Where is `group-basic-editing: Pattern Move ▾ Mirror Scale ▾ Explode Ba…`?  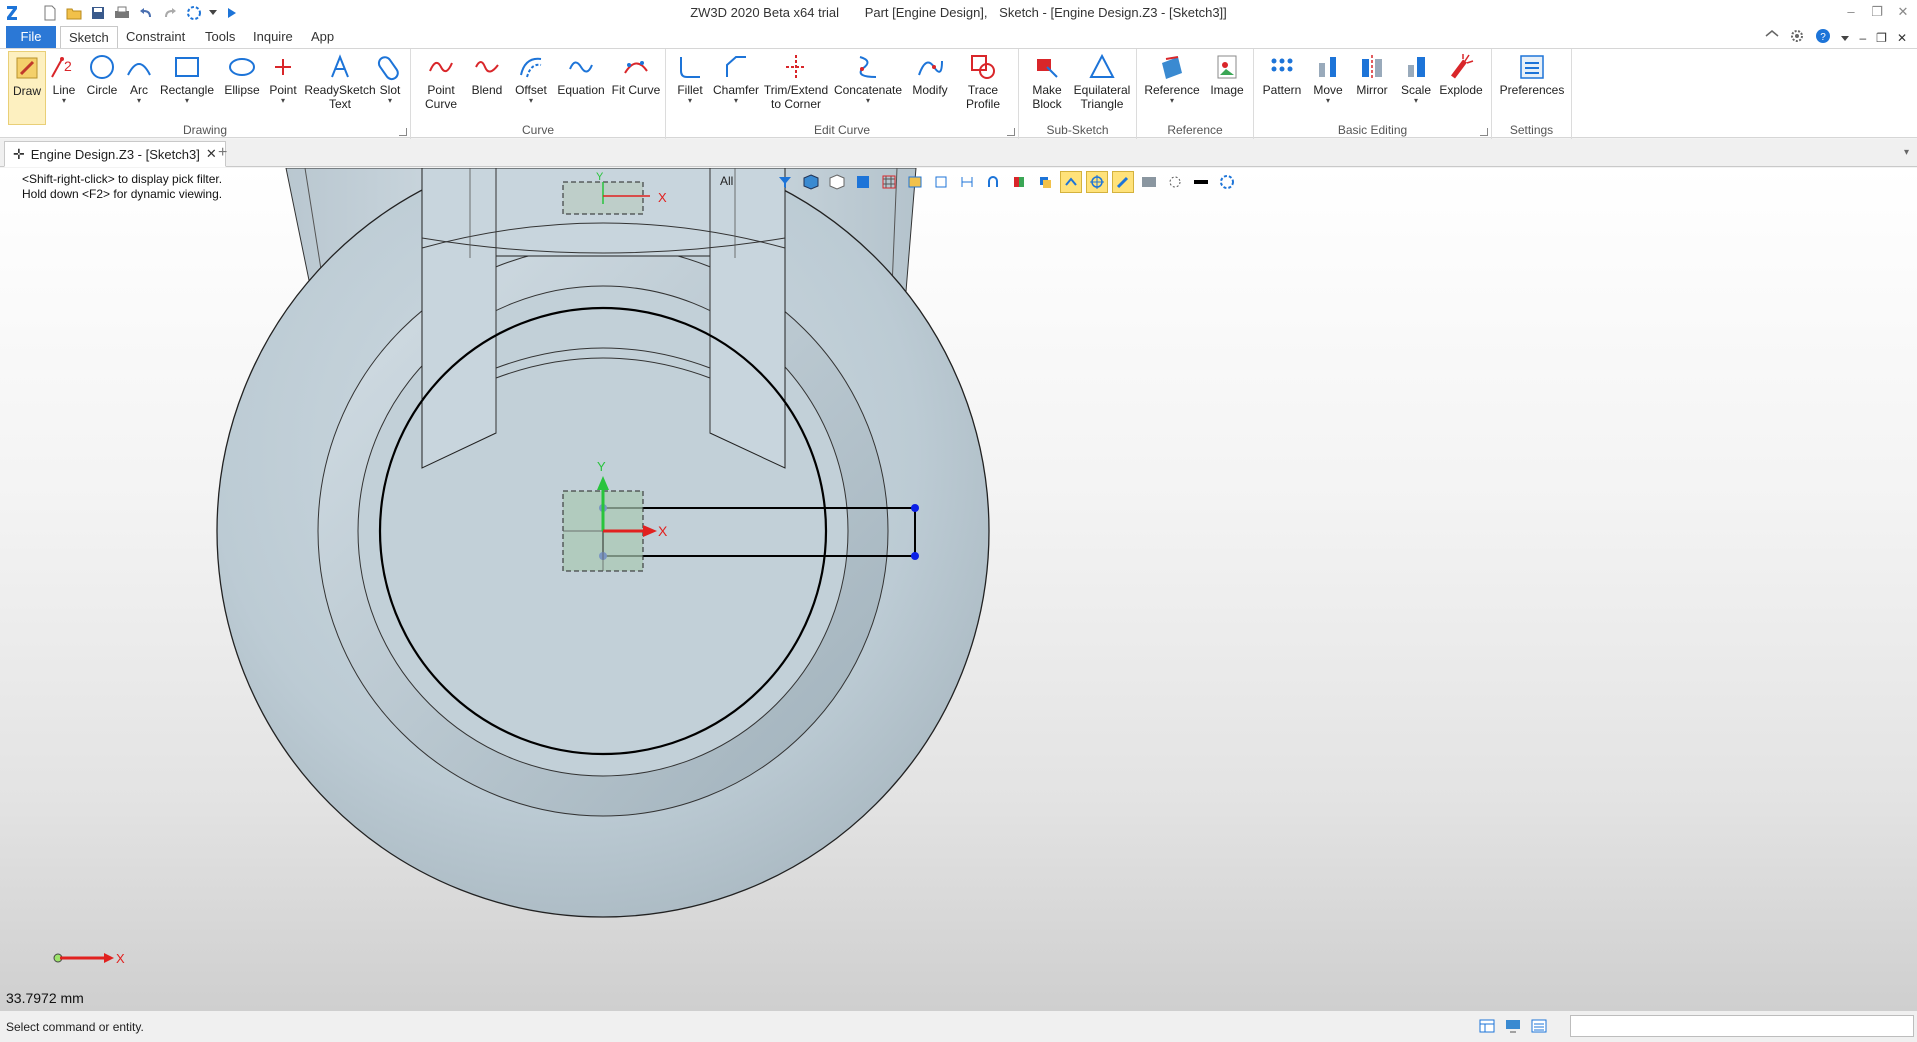
group-basic-editing: Pattern Move ▾ Mirror Scale ▾ Explode Ba… is located at coordinates (1373, 94).